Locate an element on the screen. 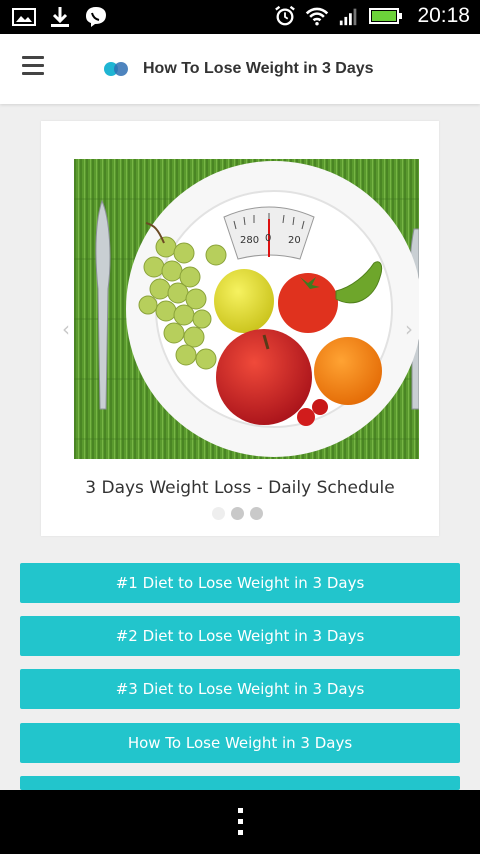  viber-icon is located at coordinates (96, 17).